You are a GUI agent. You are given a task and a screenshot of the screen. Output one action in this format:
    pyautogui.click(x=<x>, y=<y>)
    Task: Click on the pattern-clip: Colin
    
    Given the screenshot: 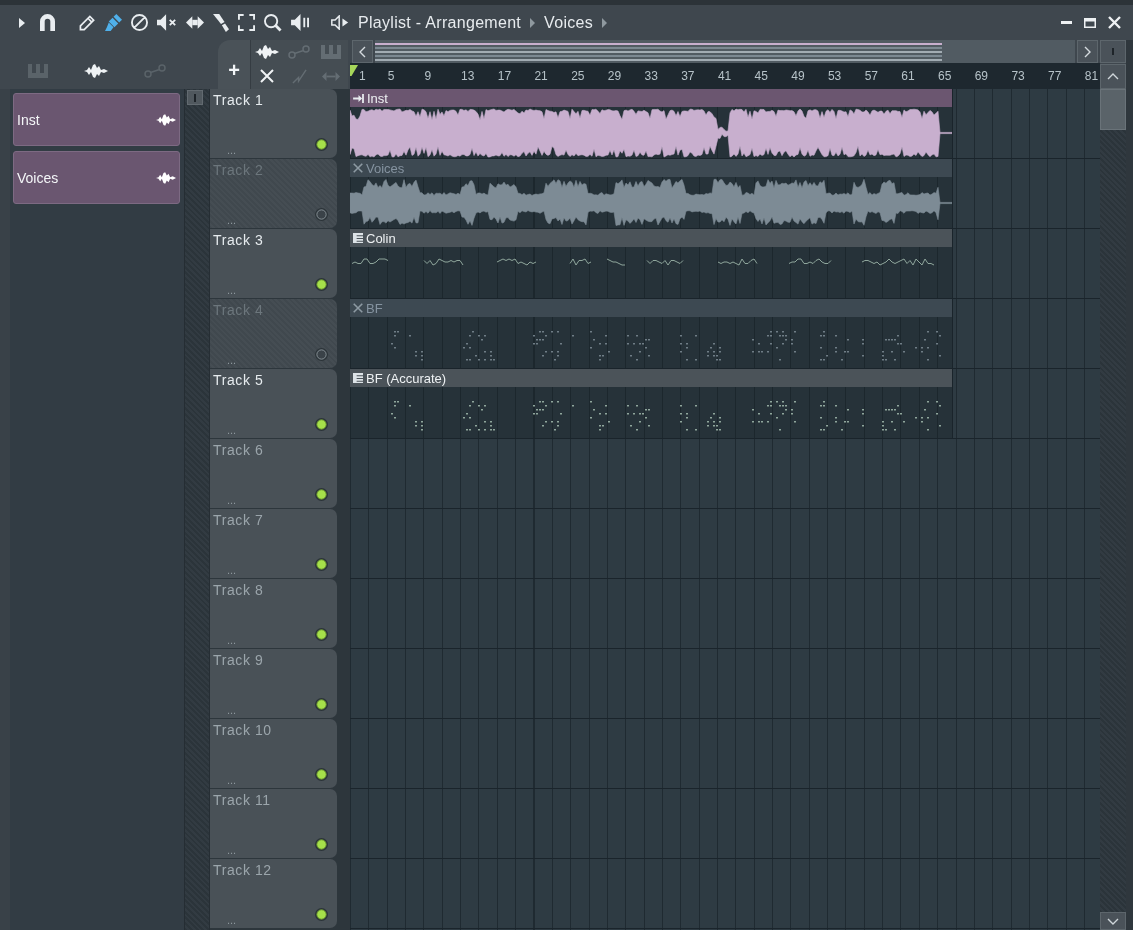 What is the action you would take?
    pyautogui.click(x=651, y=263)
    